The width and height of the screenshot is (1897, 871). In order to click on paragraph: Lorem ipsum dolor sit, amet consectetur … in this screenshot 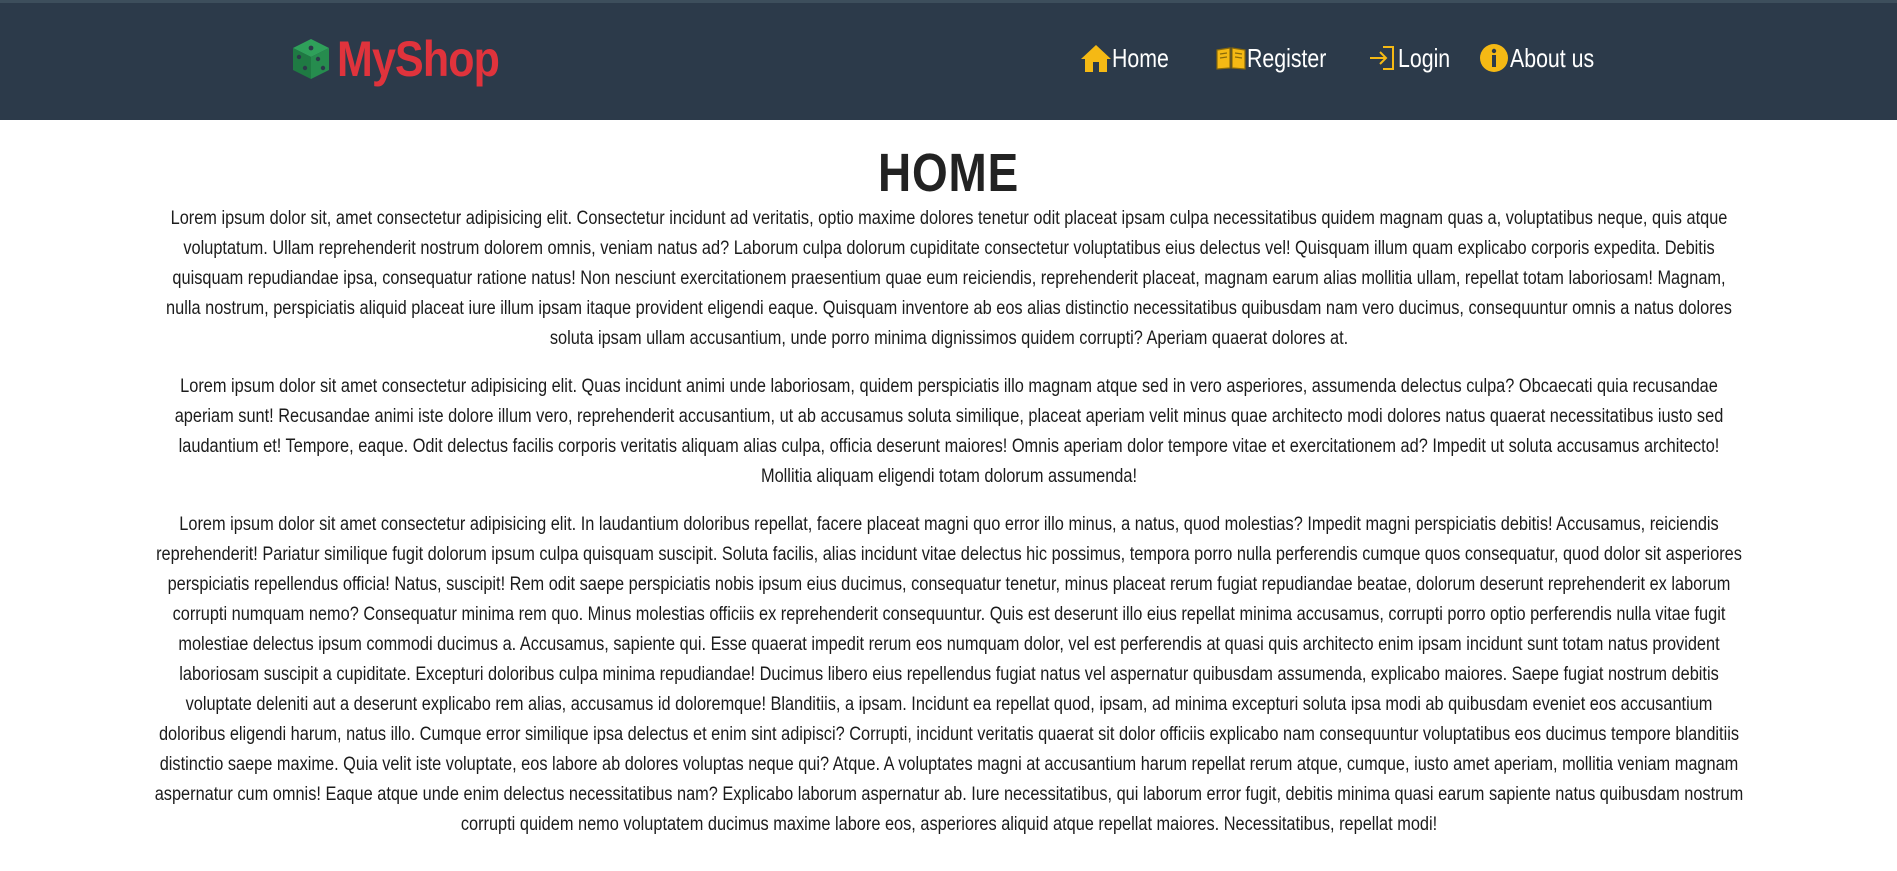, I will do `click(949, 279)`.